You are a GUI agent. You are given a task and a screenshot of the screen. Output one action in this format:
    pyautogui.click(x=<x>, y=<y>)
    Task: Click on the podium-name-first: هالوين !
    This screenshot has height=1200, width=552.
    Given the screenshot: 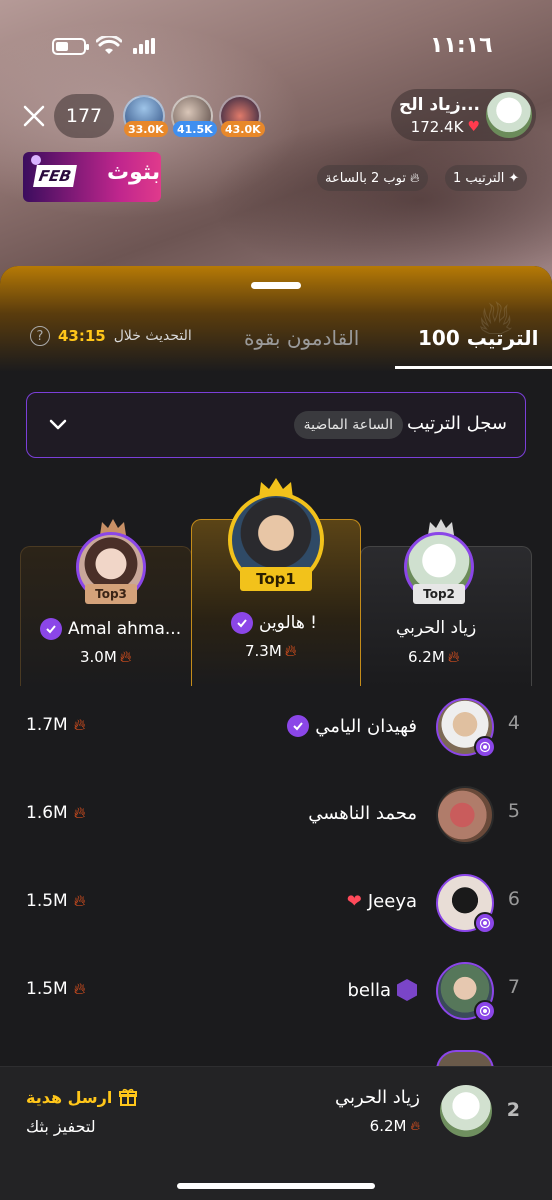 What is the action you would take?
    pyautogui.click(x=274, y=623)
    